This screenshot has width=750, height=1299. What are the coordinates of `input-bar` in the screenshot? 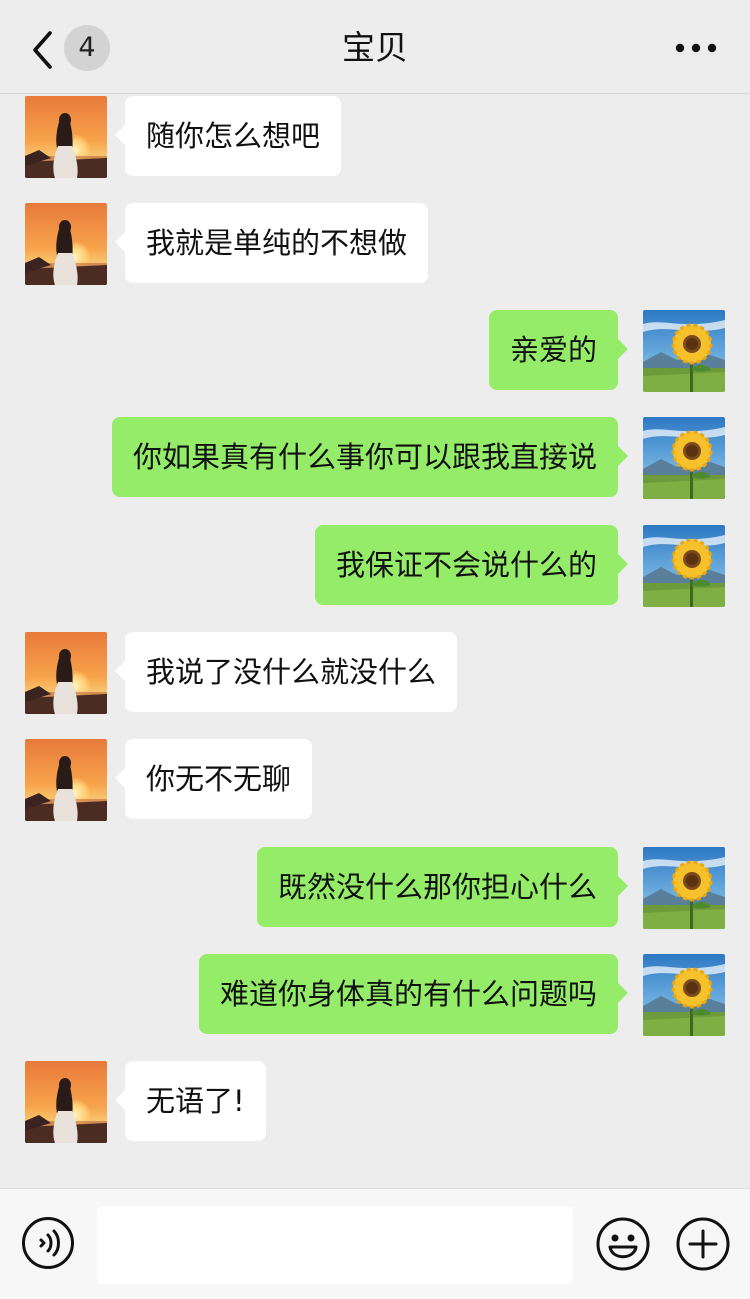 It's located at (375, 1243).